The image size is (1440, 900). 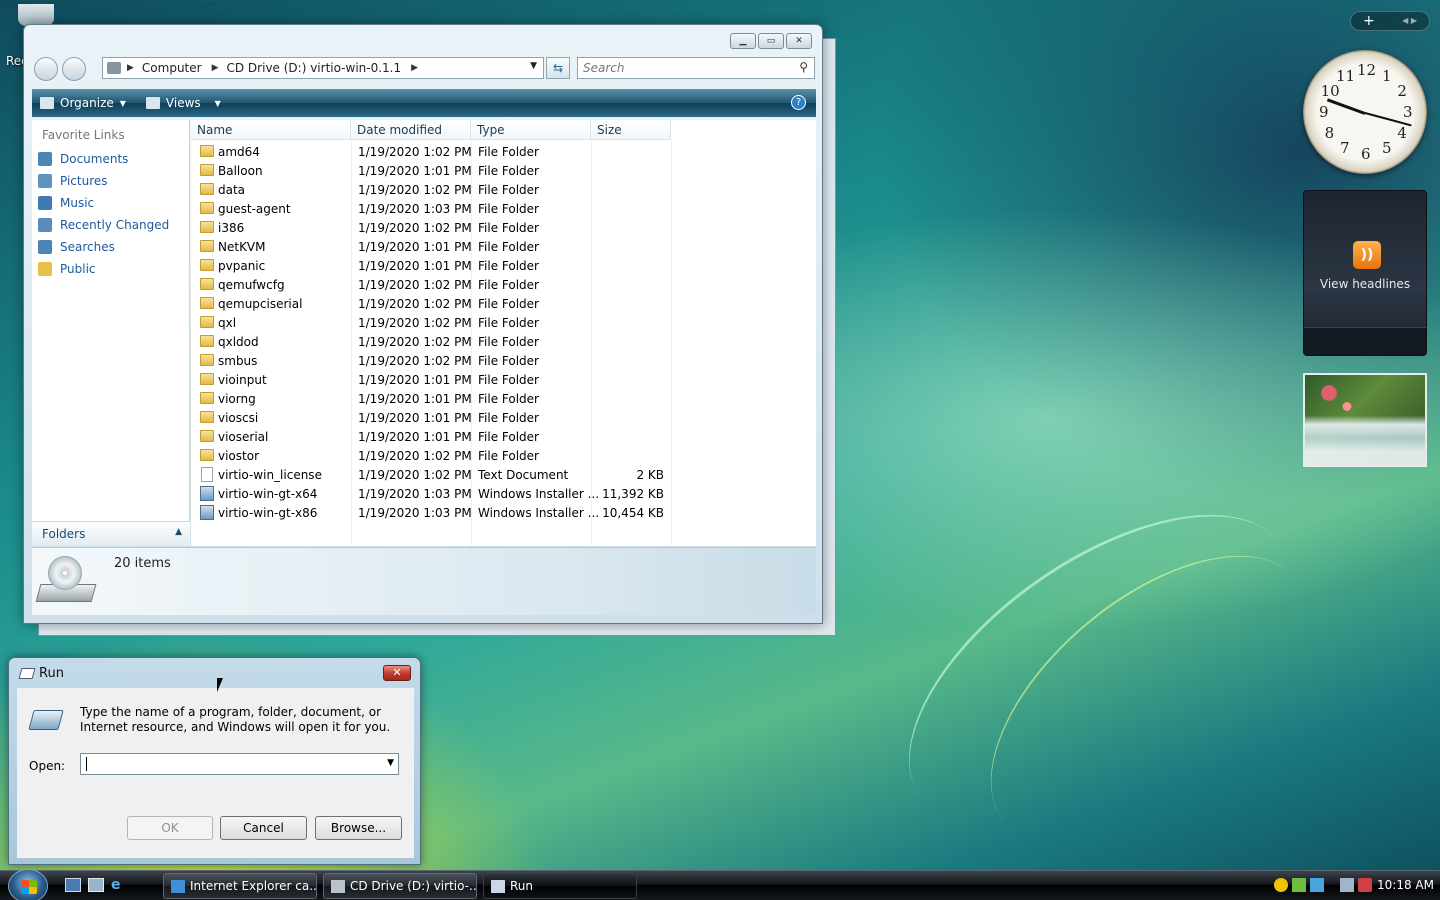 I want to click on file-row: i386 1/19/2020 1:02 PM File Folder, so click(x=431, y=227).